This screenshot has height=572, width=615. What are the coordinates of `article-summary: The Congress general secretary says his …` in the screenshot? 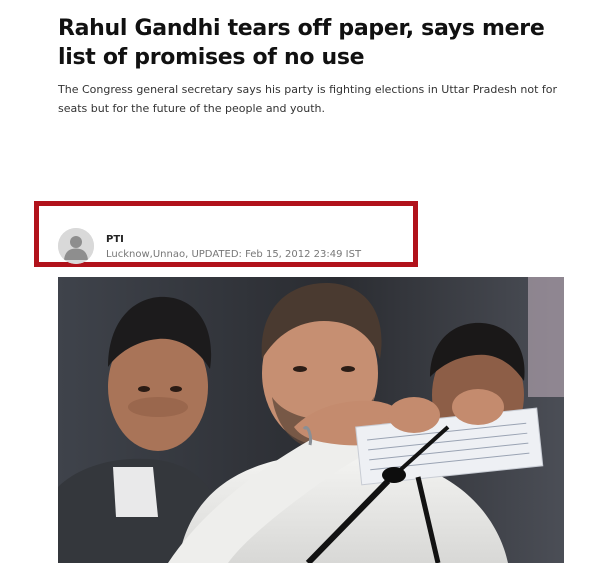 It's located at (308, 99).